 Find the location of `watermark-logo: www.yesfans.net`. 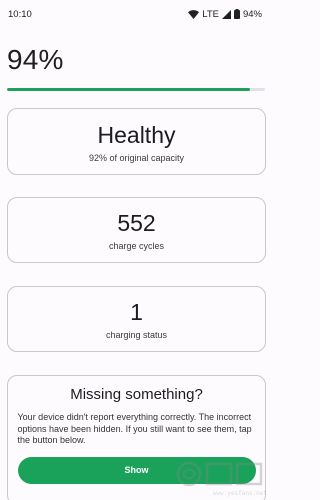

watermark-logo: www.yesfans.net is located at coordinates (221, 478).